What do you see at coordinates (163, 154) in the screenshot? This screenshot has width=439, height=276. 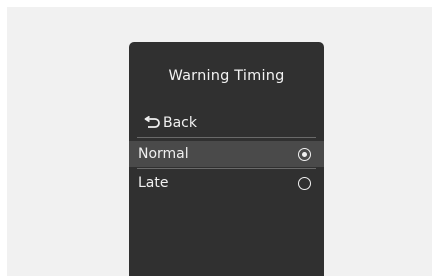 I see `option-label: Normal` at bounding box center [163, 154].